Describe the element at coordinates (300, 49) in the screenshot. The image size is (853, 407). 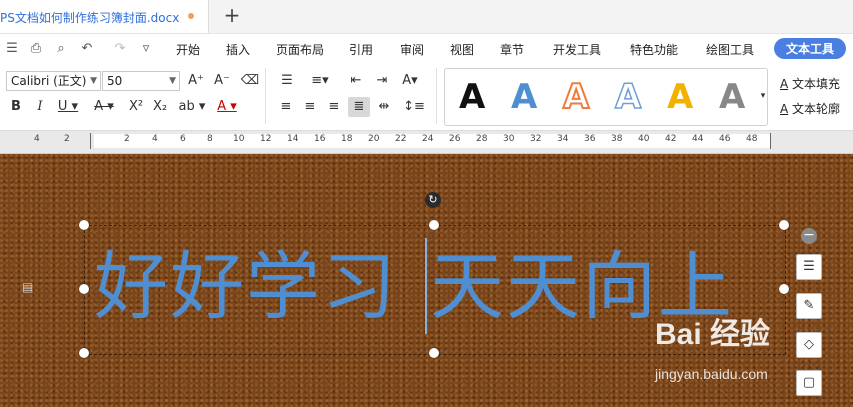
I see `menu-item-page-layout: 页面布局` at that location.